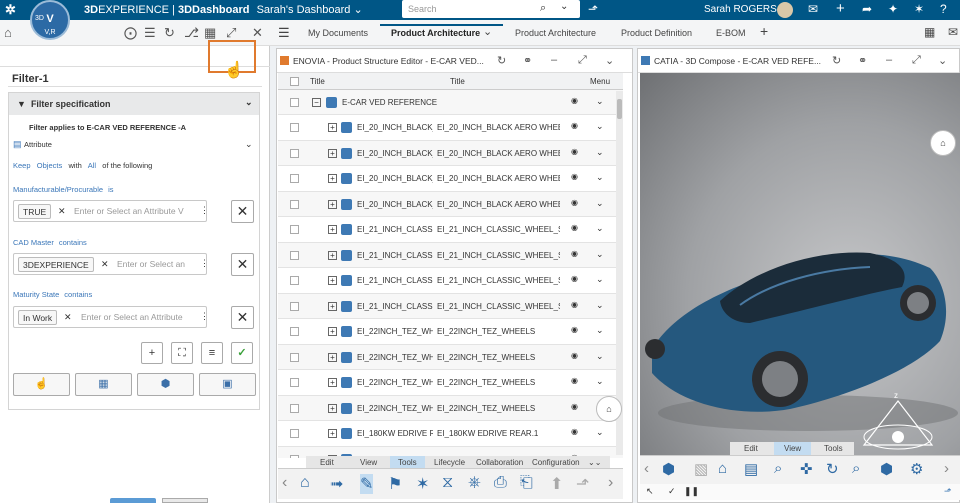 This screenshot has height=503, width=960. I want to click on value-input: Enter or Select an Attribute V, so click(134, 211).